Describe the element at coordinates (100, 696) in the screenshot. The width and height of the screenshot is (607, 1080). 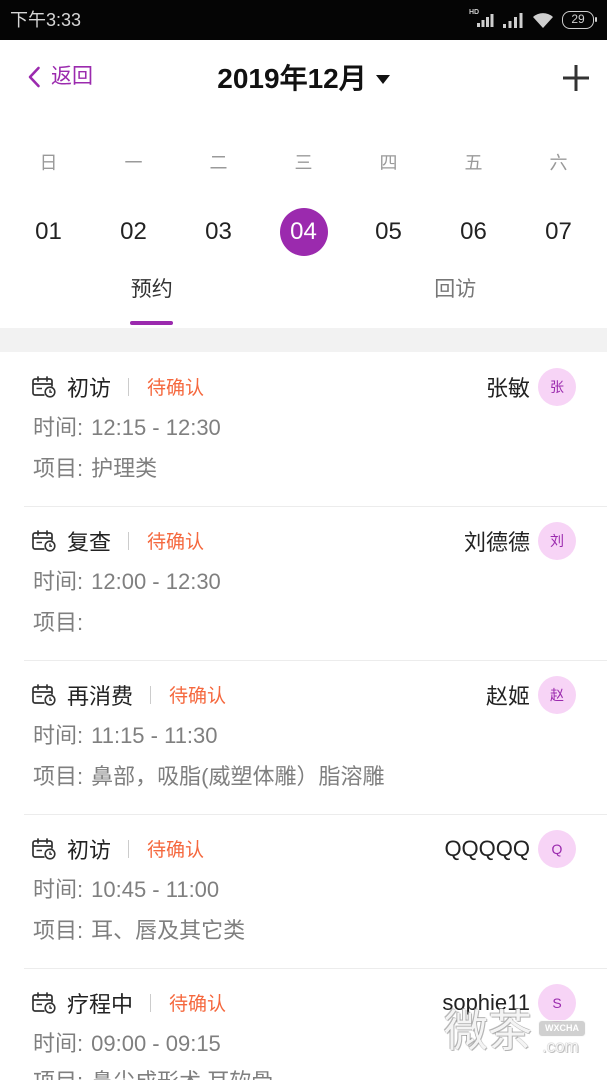
I see `appointment-type: 再消费` at that location.